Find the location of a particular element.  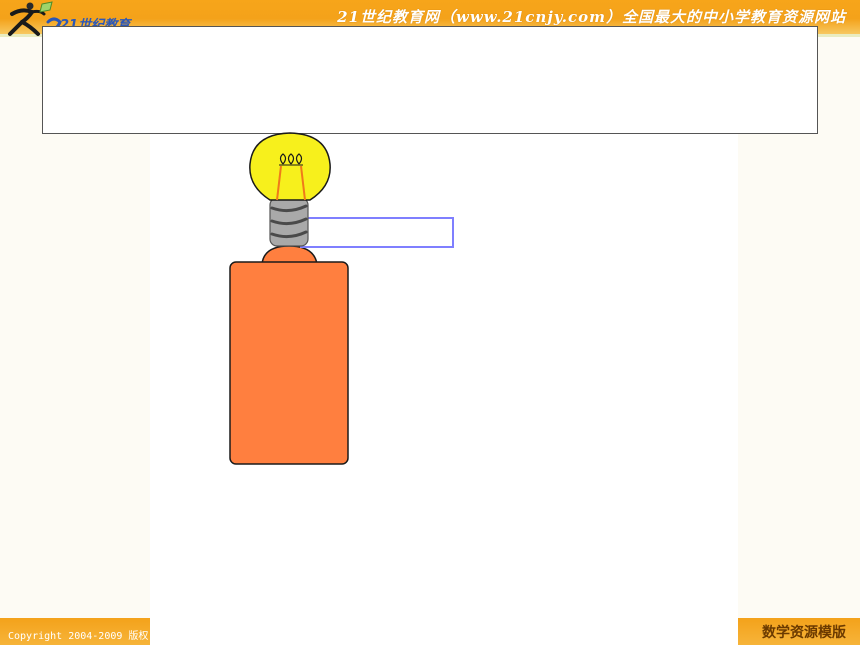

battery-icon is located at coordinates (289, 363).